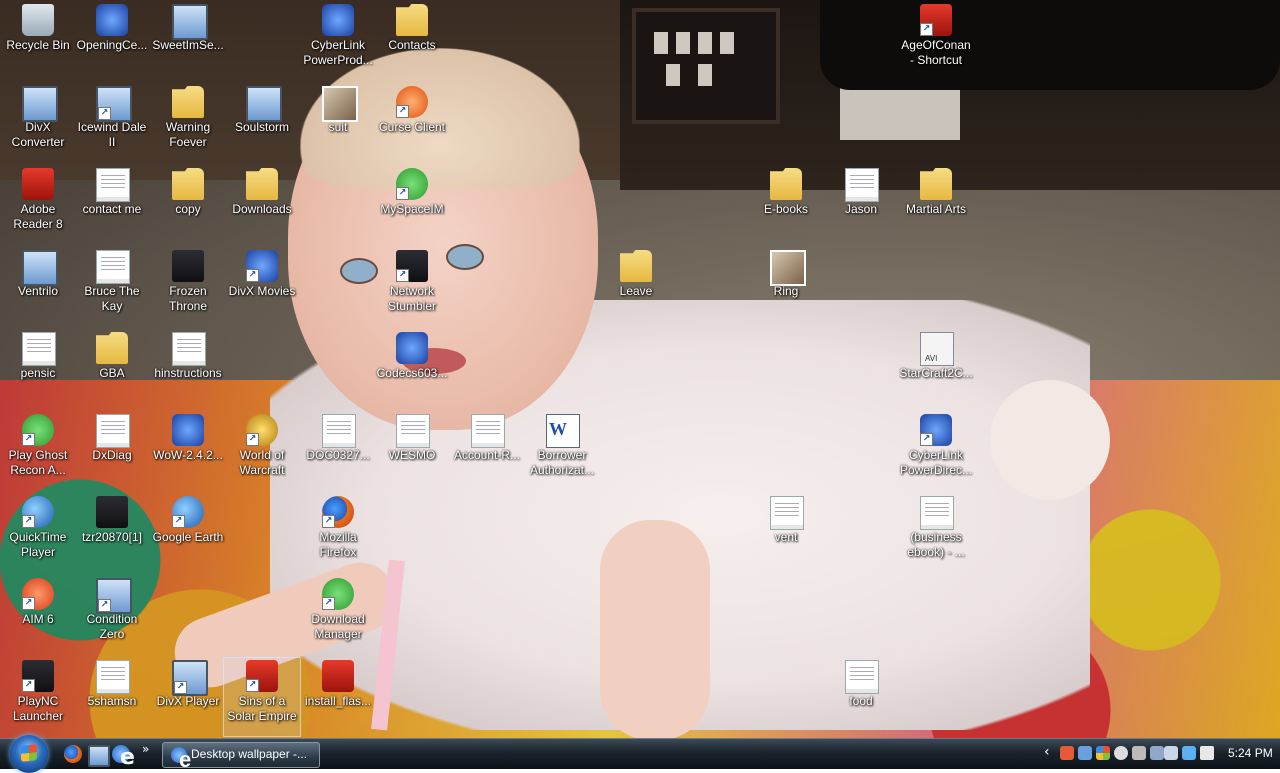 Image resolution: width=1280 pixels, height=773 pixels. Describe the element at coordinates (338, 676) in the screenshot. I see `flash-installer-icon` at that location.